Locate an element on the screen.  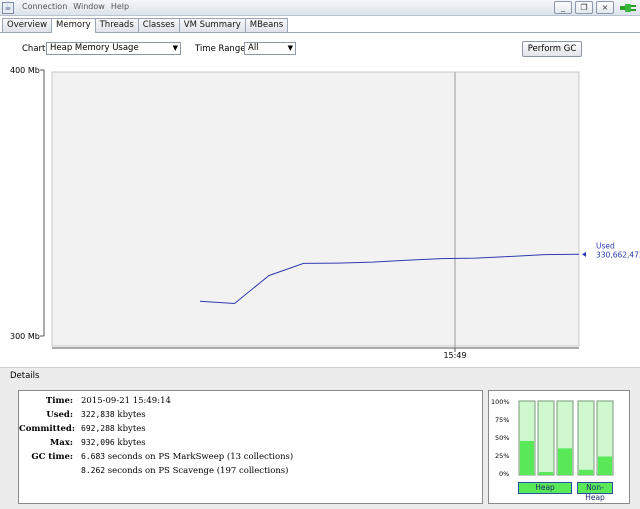
tab-overview: Overview is located at coordinates (27, 25).